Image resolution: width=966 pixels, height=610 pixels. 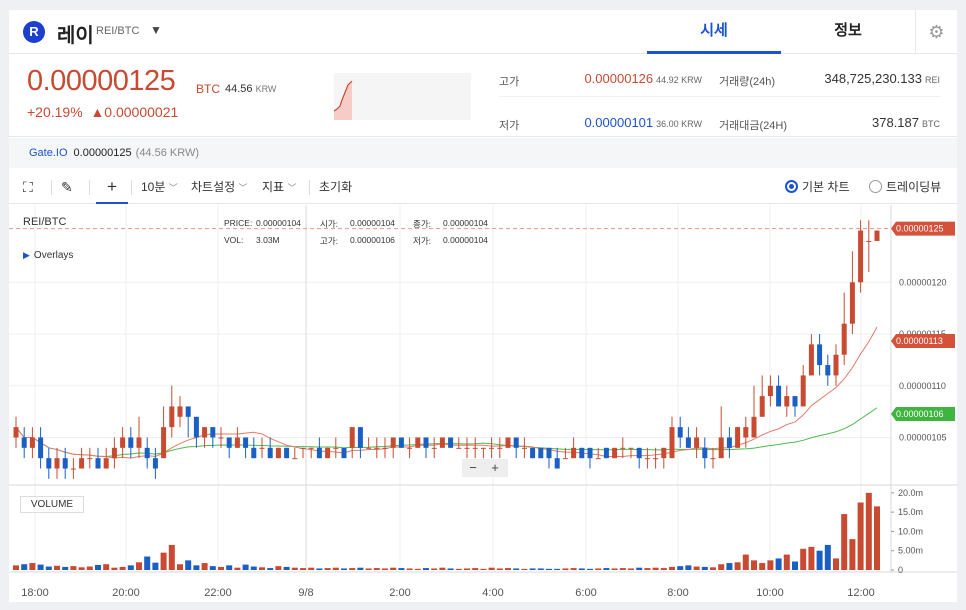 What do you see at coordinates (329, 224) in the screenshot?
I see `legend-open-label: 시가:` at bounding box center [329, 224].